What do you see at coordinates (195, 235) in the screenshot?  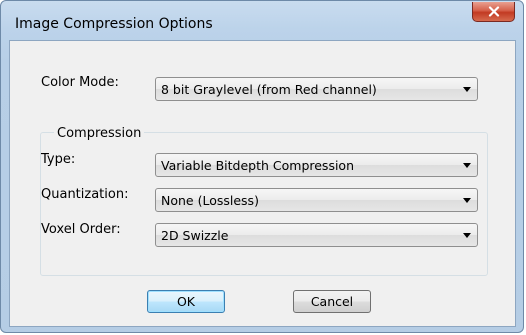 I see `voxel-order-value: 2D Swizzle` at bounding box center [195, 235].